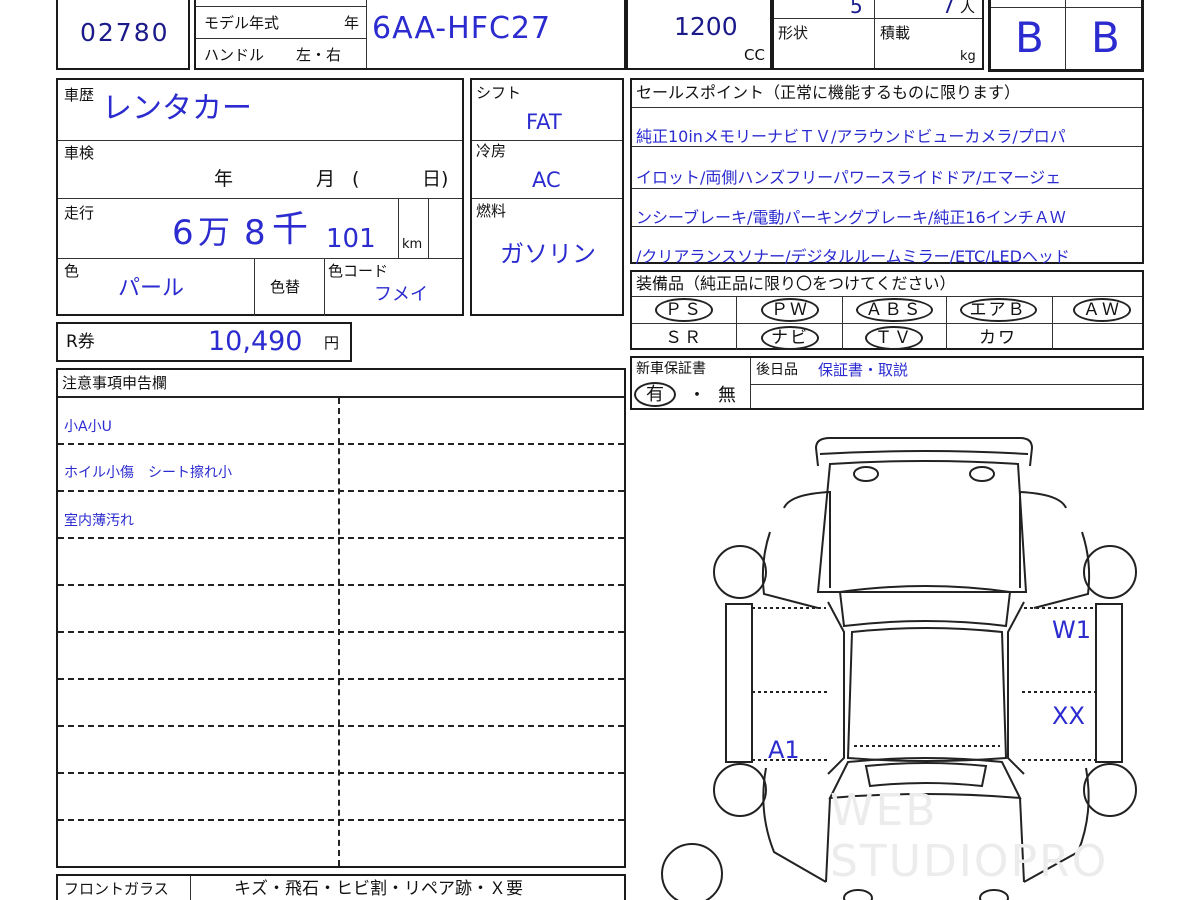  Describe the element at coordinates (998, 338) in the screenshot. I see `equip-leather: カワ` at that location.